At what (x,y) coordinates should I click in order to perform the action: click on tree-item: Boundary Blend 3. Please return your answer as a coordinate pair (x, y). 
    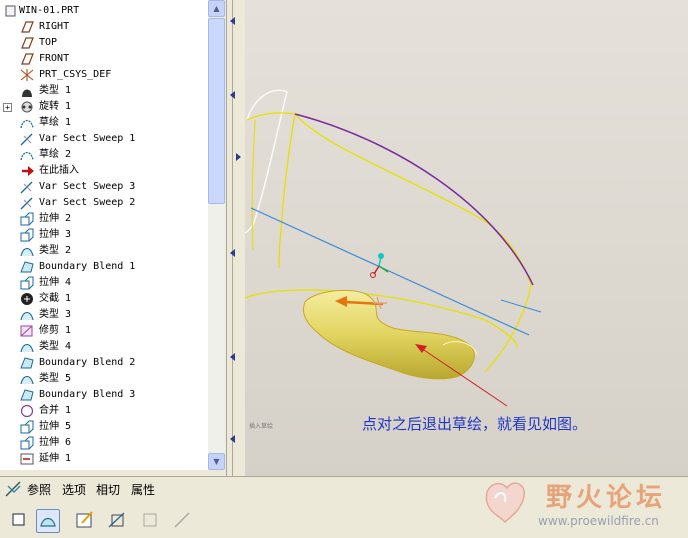
    Looking at the image, I should click on (104, 395).